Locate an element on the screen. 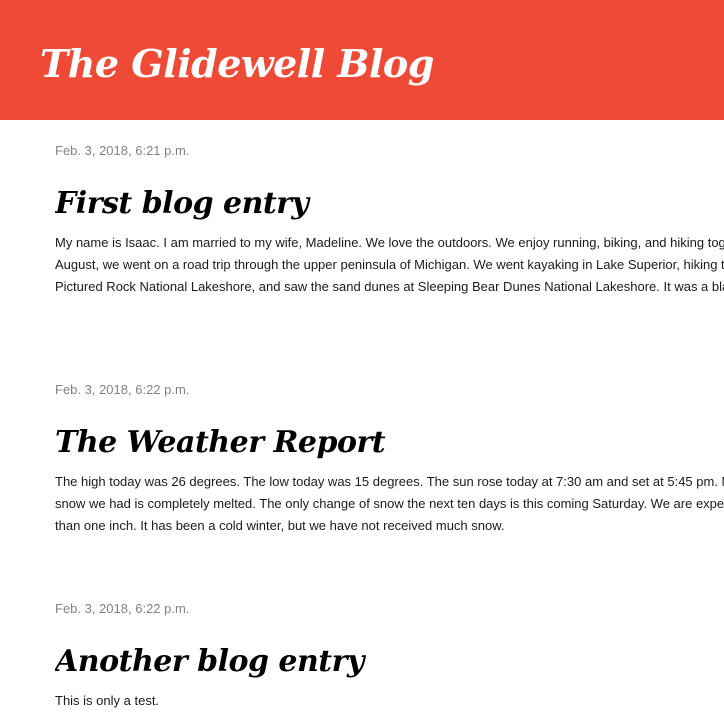 The image size is (724, 724). post-title-link: The Weather Report is located at coordinates (389, 443).